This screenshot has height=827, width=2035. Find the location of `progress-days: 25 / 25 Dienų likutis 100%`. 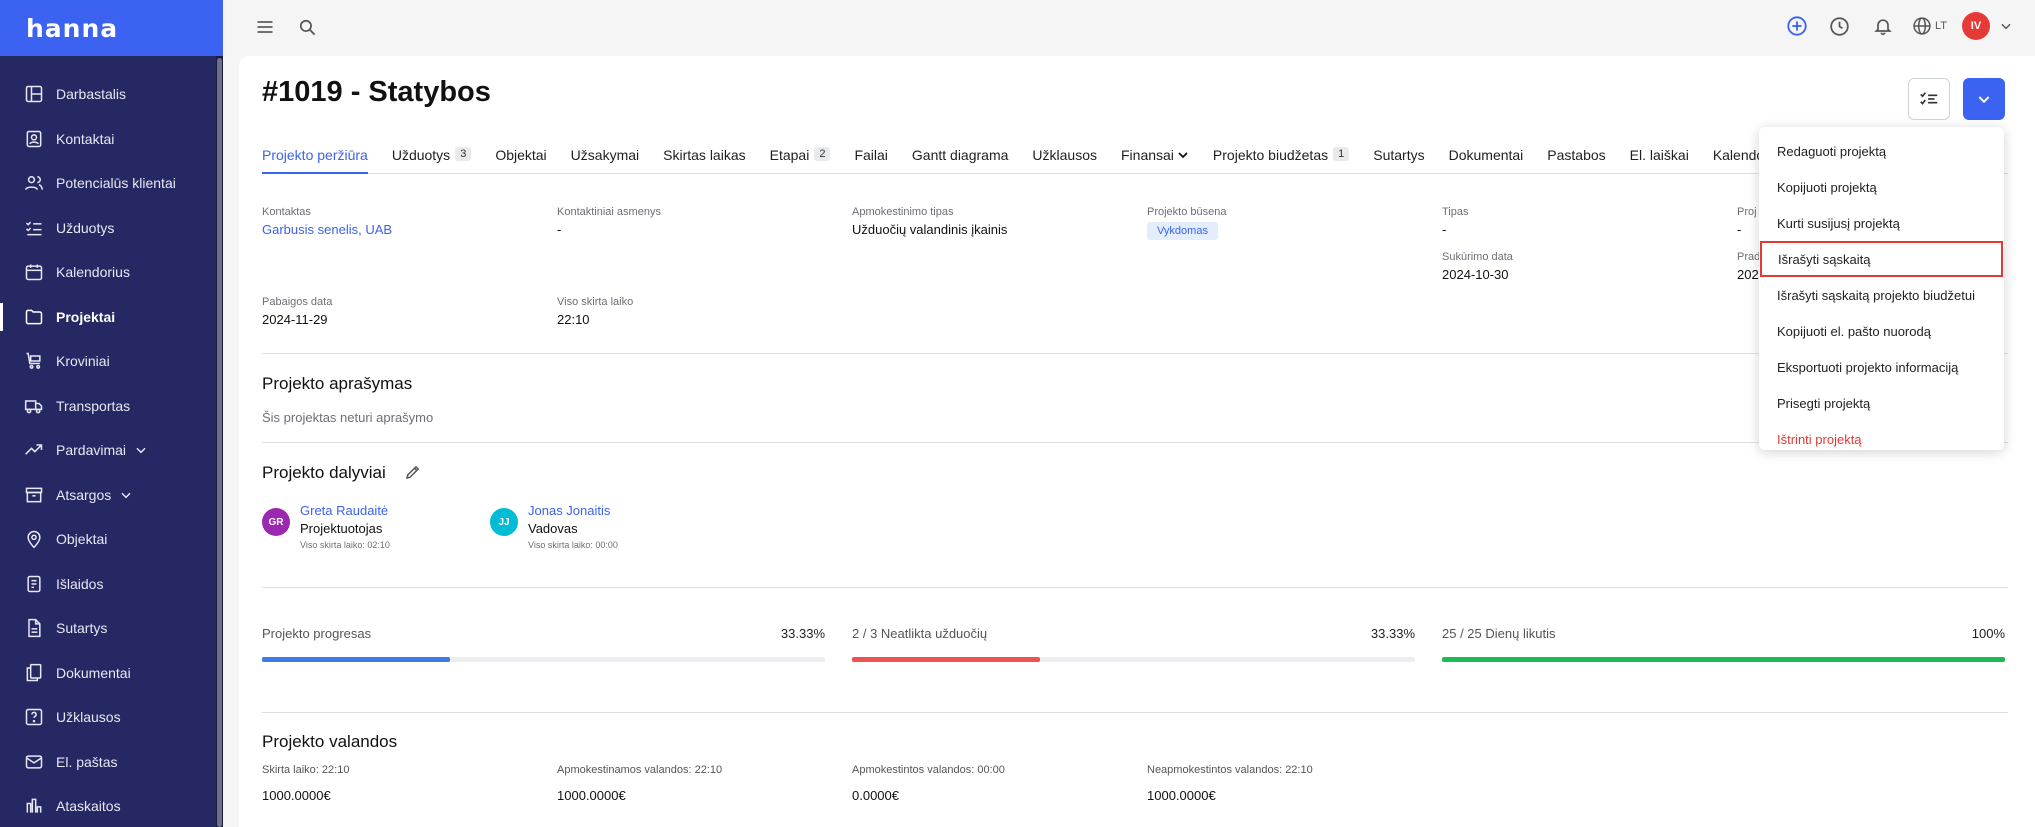

progress-days: 25 / 25 Dienų likutis 100% is located at coordinates (1723, 644).